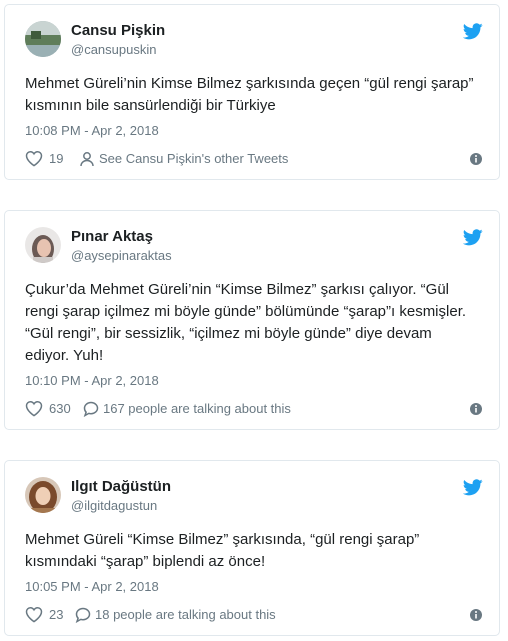 Image resolution: width=508 pixels, height=641 pixels. What do you see at coordinates (56, 158) in the screenshot?
I see `like-count: 19` at bounding box center [56, 158].